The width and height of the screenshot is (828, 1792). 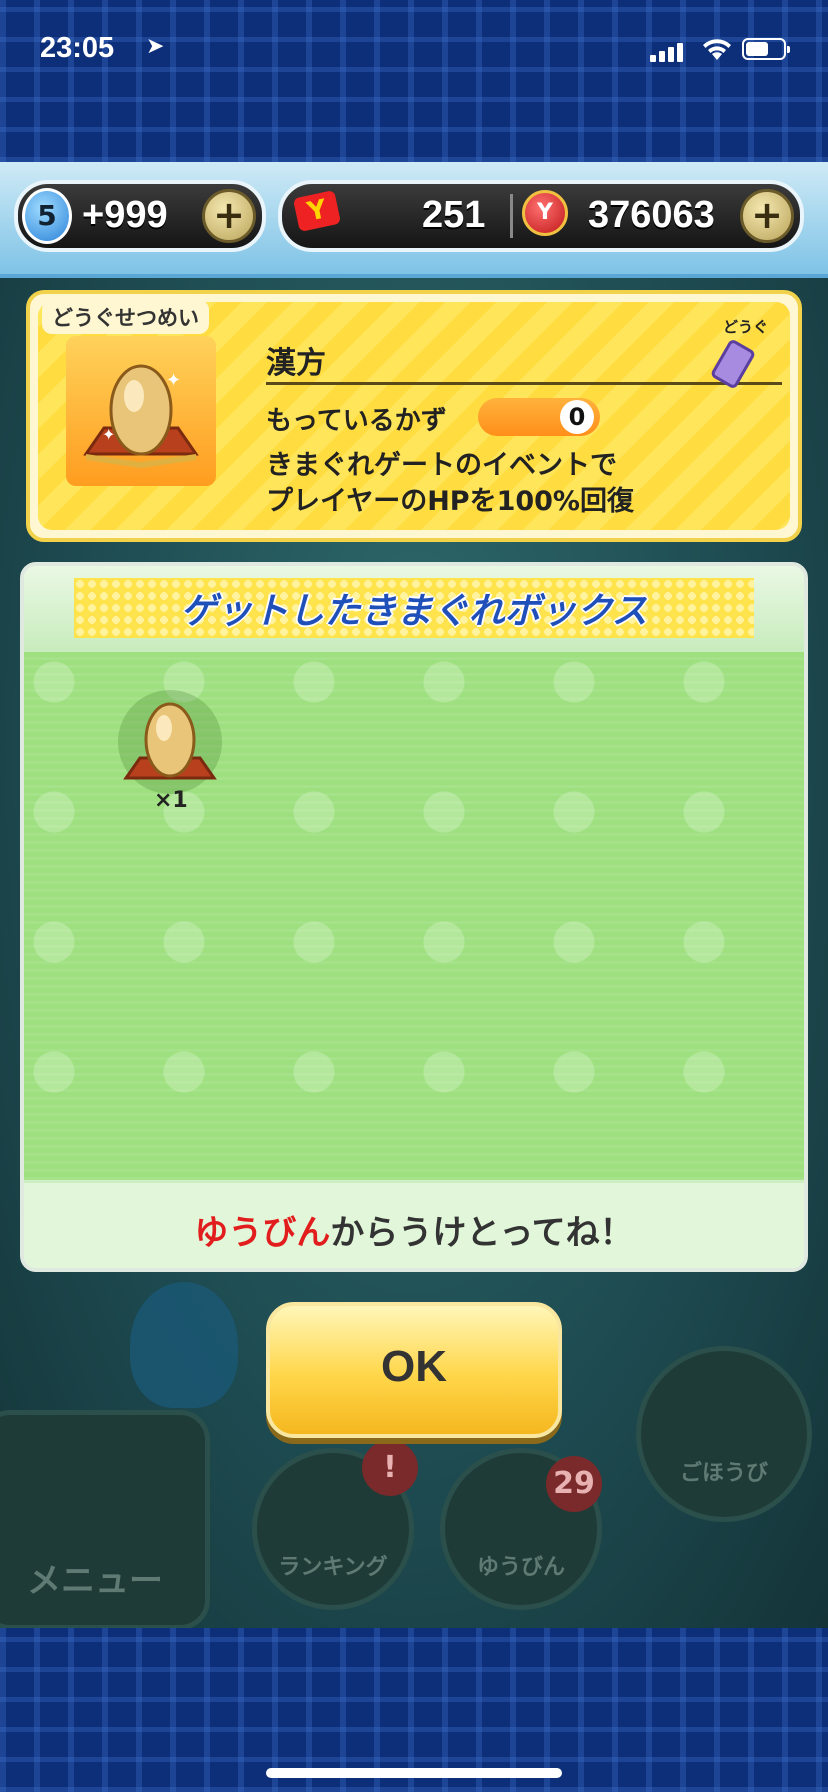 What do you see at coordinates (296, 363) in the screenshot?
I see `item-name: 漢方` at bounding box center [296, 363].